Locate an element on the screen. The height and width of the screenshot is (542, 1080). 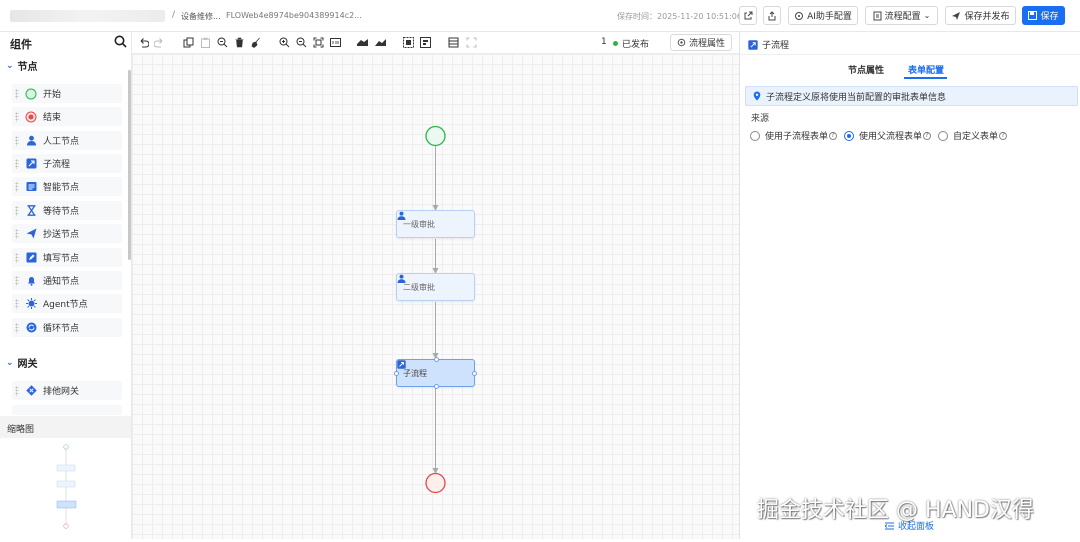
fit-view-icon is located at coordinates (318, 42).